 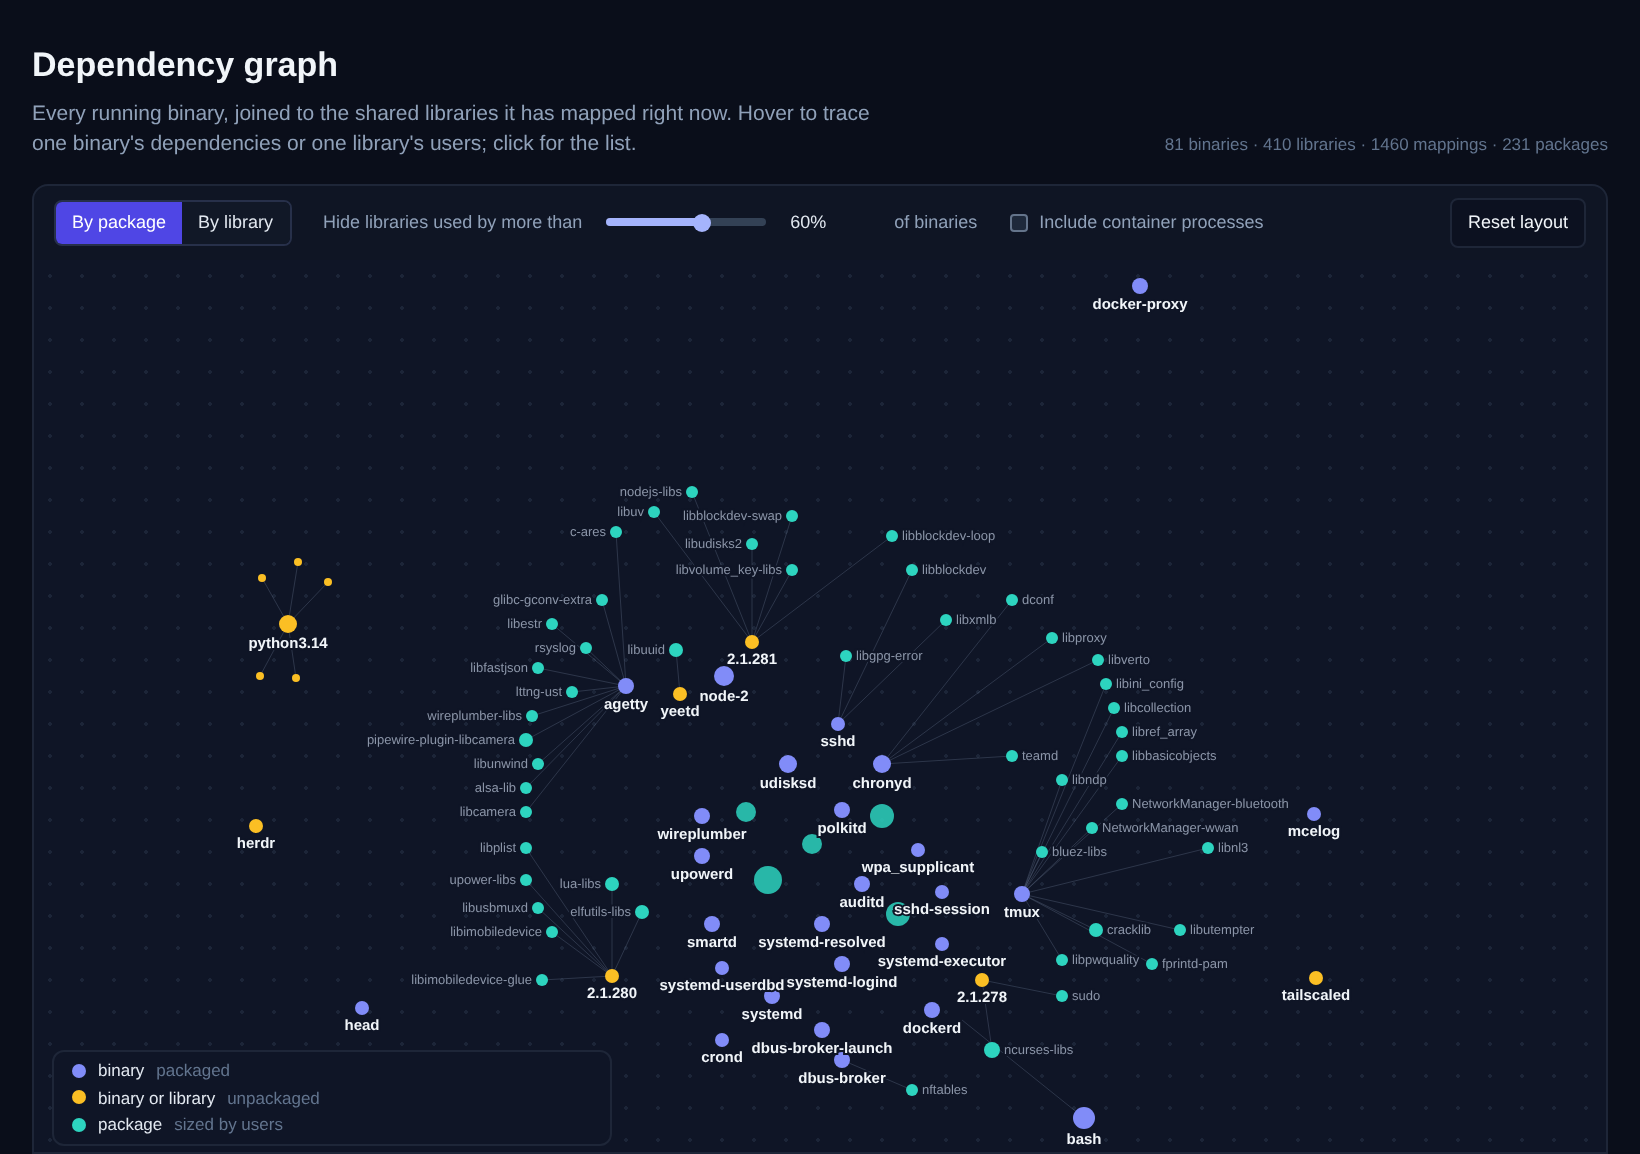 I want to click on container-checkbox-label: Include container processes, so click(x=1151, y=222).